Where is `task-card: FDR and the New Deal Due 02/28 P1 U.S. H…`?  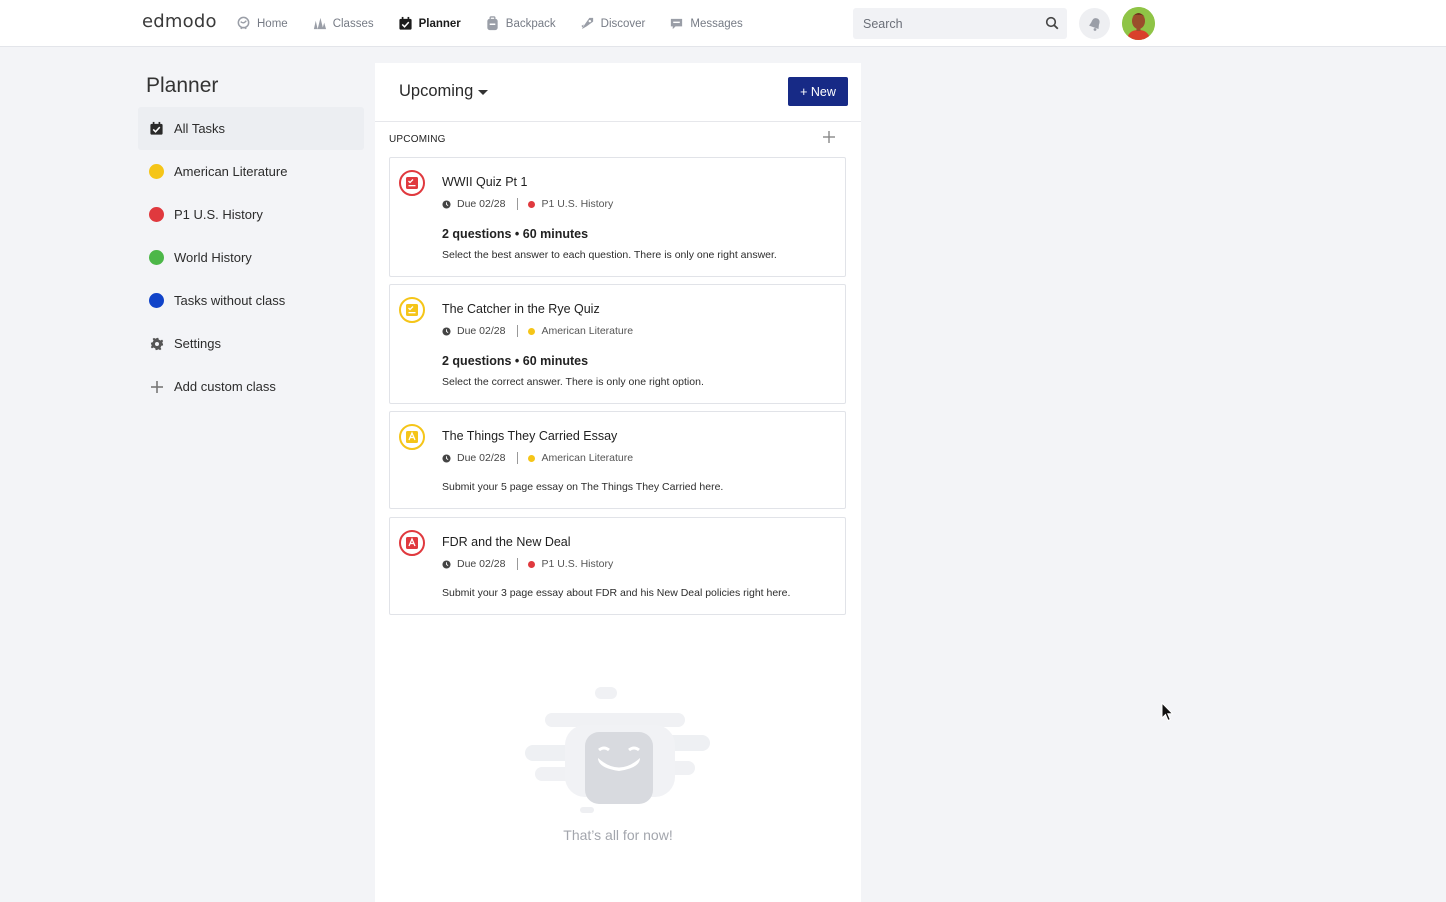 task-card: FDR and the New Deal Due 02/28 P1 U.S. H… is located at coordinates (617, 566).